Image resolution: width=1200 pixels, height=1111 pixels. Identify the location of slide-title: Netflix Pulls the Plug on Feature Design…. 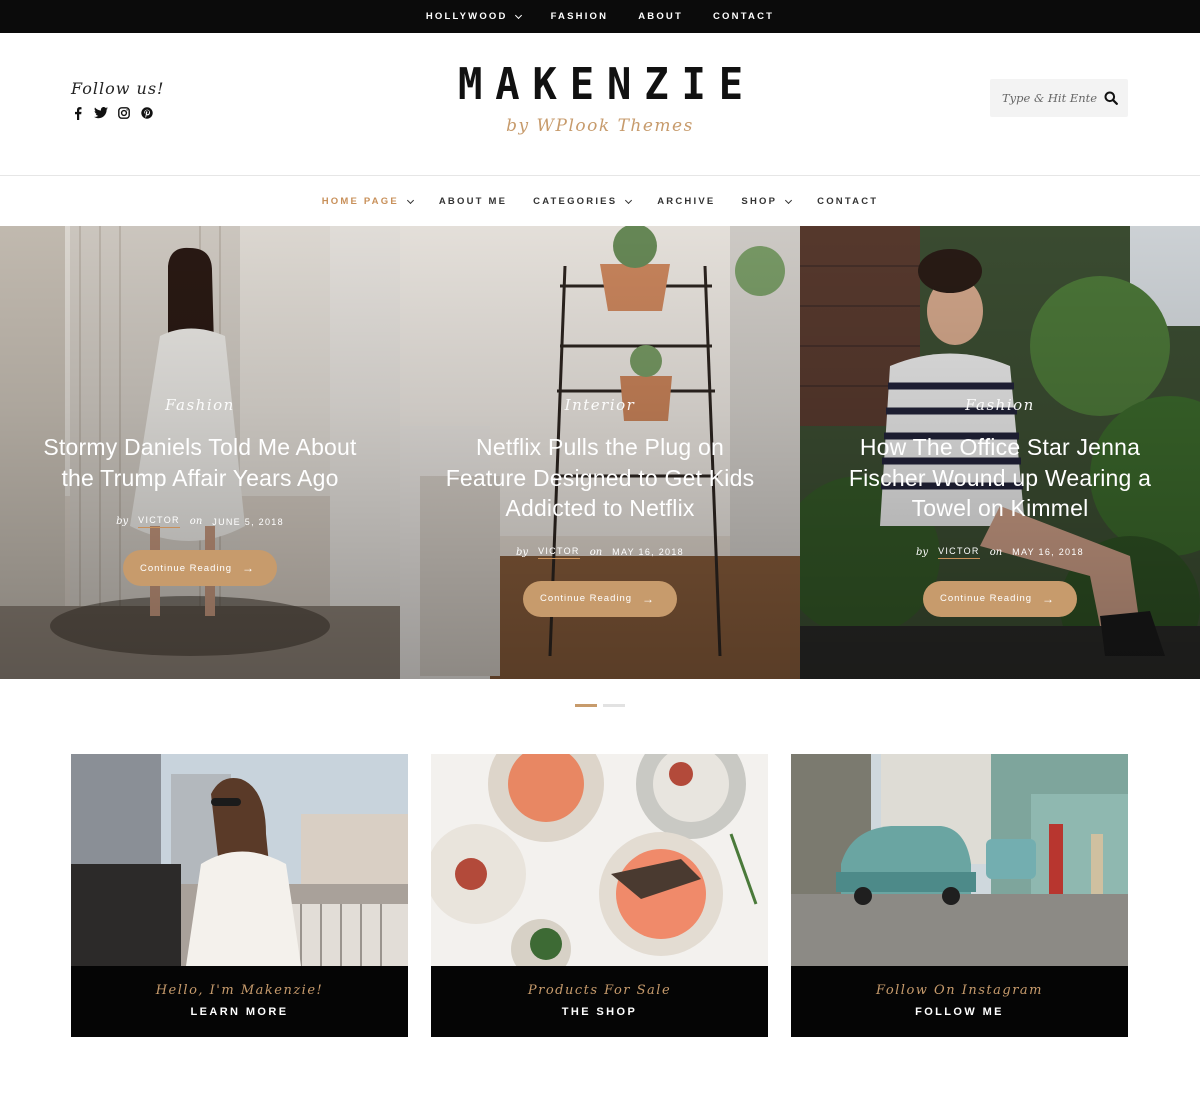
(600, 478).